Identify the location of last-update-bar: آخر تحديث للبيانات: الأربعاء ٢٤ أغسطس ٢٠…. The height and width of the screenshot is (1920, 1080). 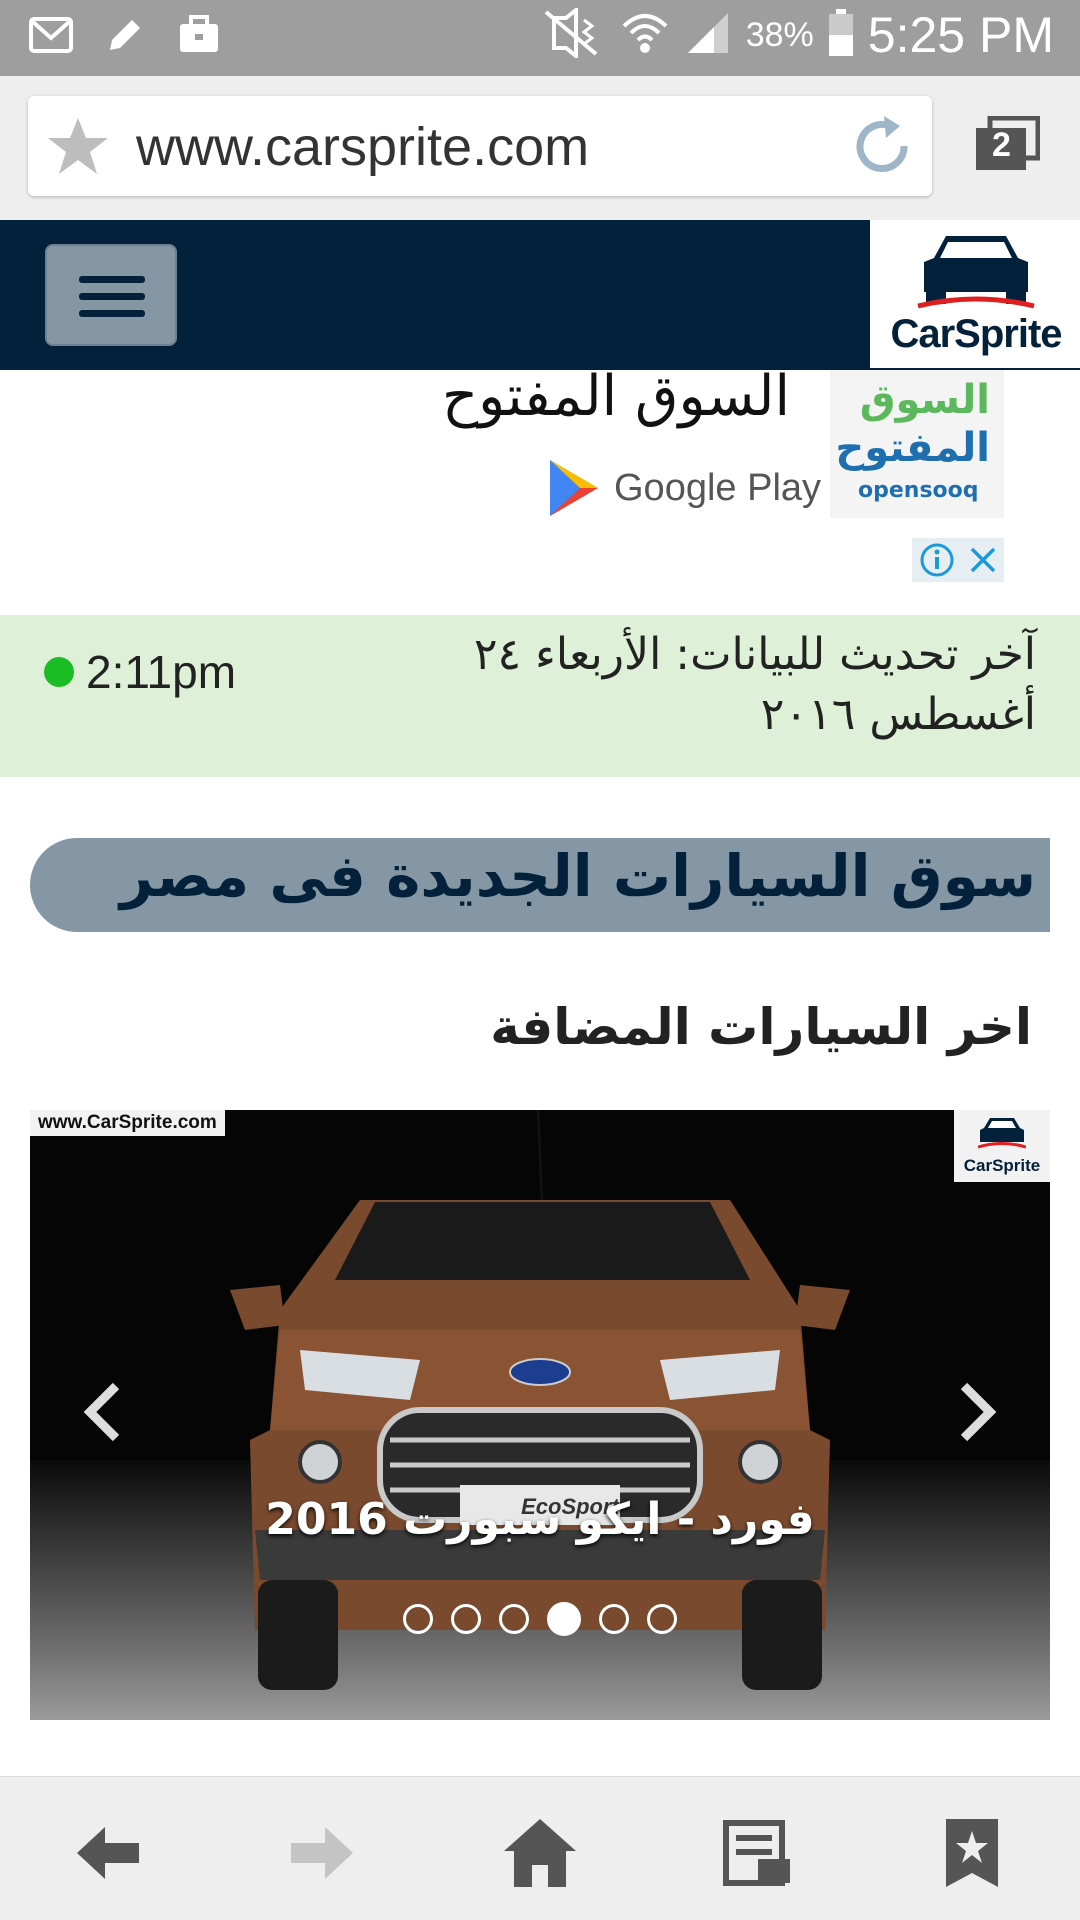
(540, 696).